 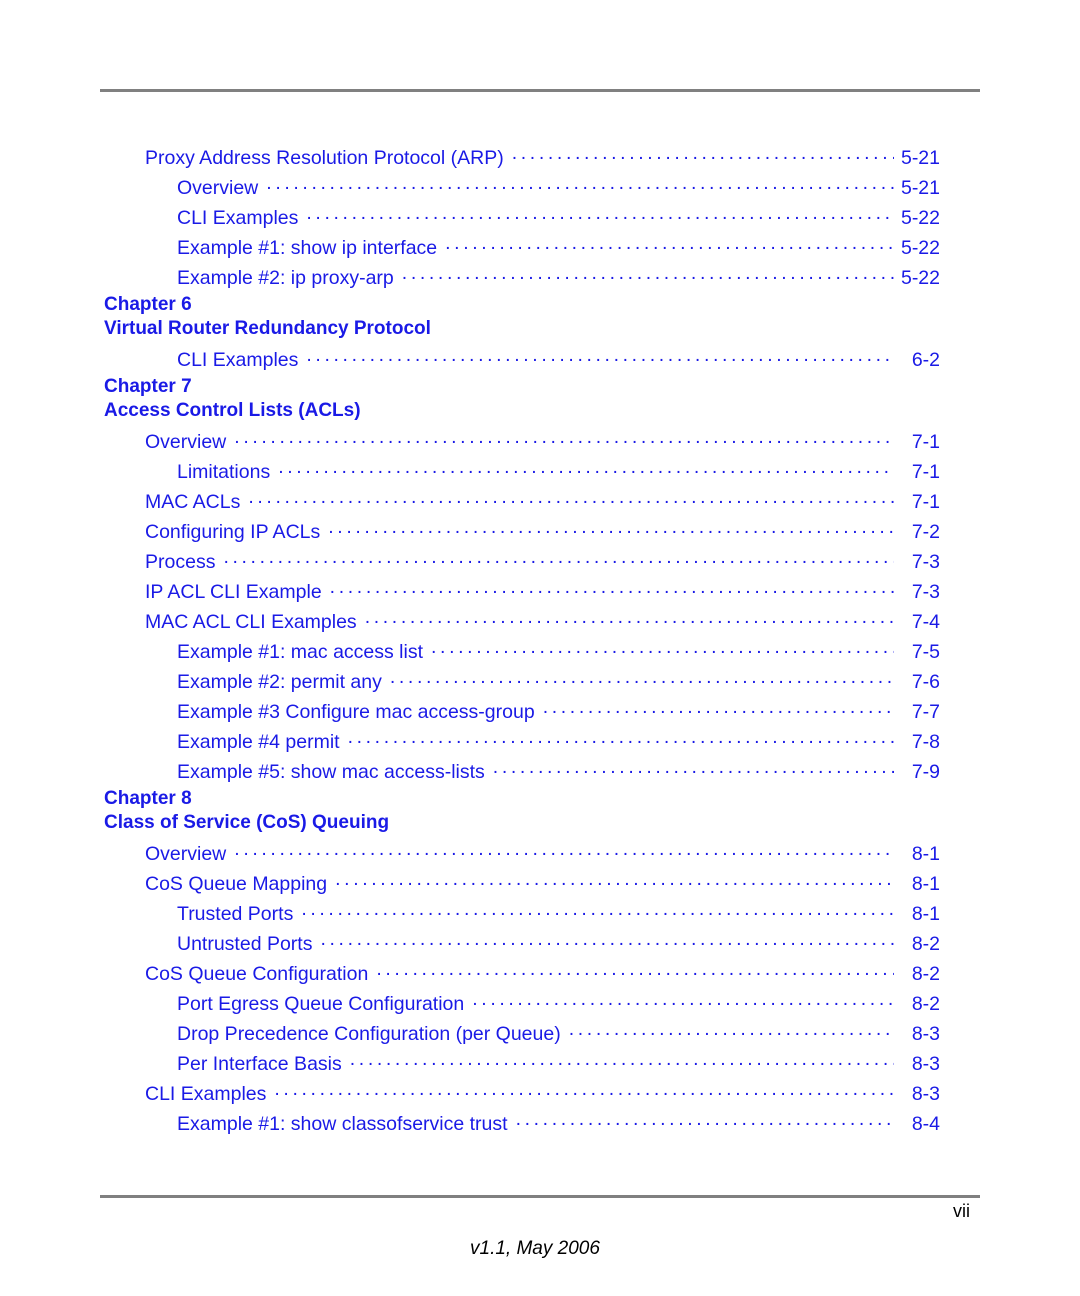 What do you see at coordinates (232, 410) in the screenshot?
I see `toc-chapter-title: Access Control Lists (ACLs)` at bounding box center [232, 410].